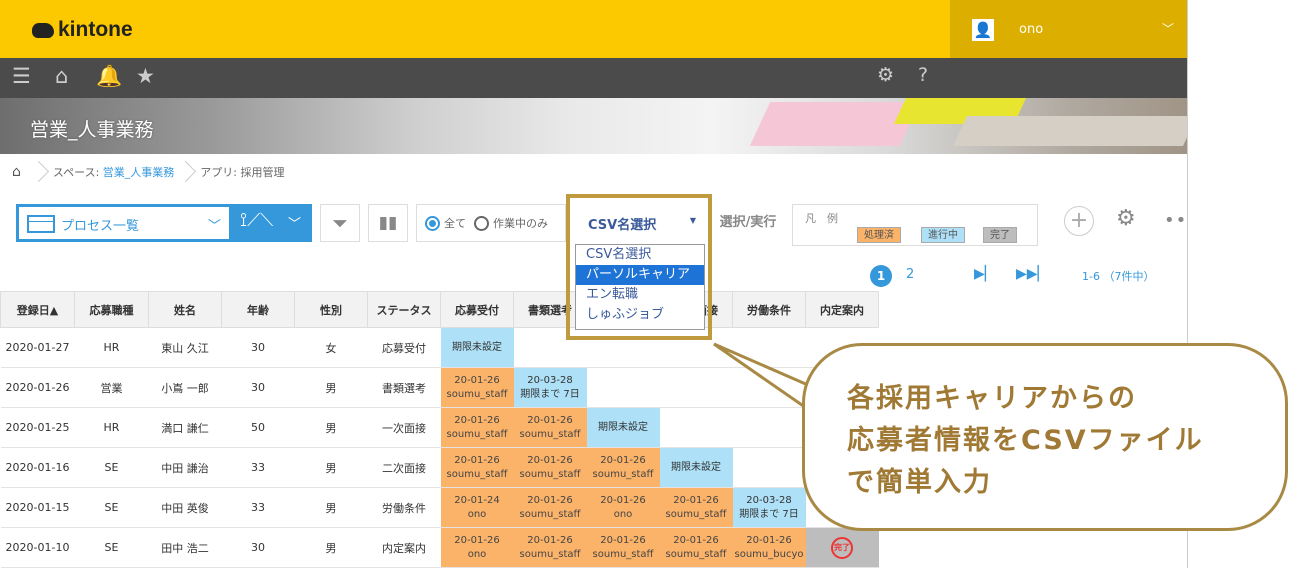  What do you see at coordinates (21, 76) in the screenshot?
I see `menu-icon: ☰` at bounding box center [21, 76].